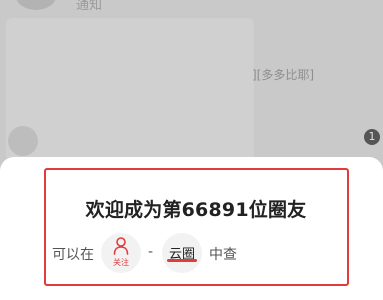  Describe the element at coordinates (372, 137) in the screenshot. I see `unread-badge: 1` at that location.